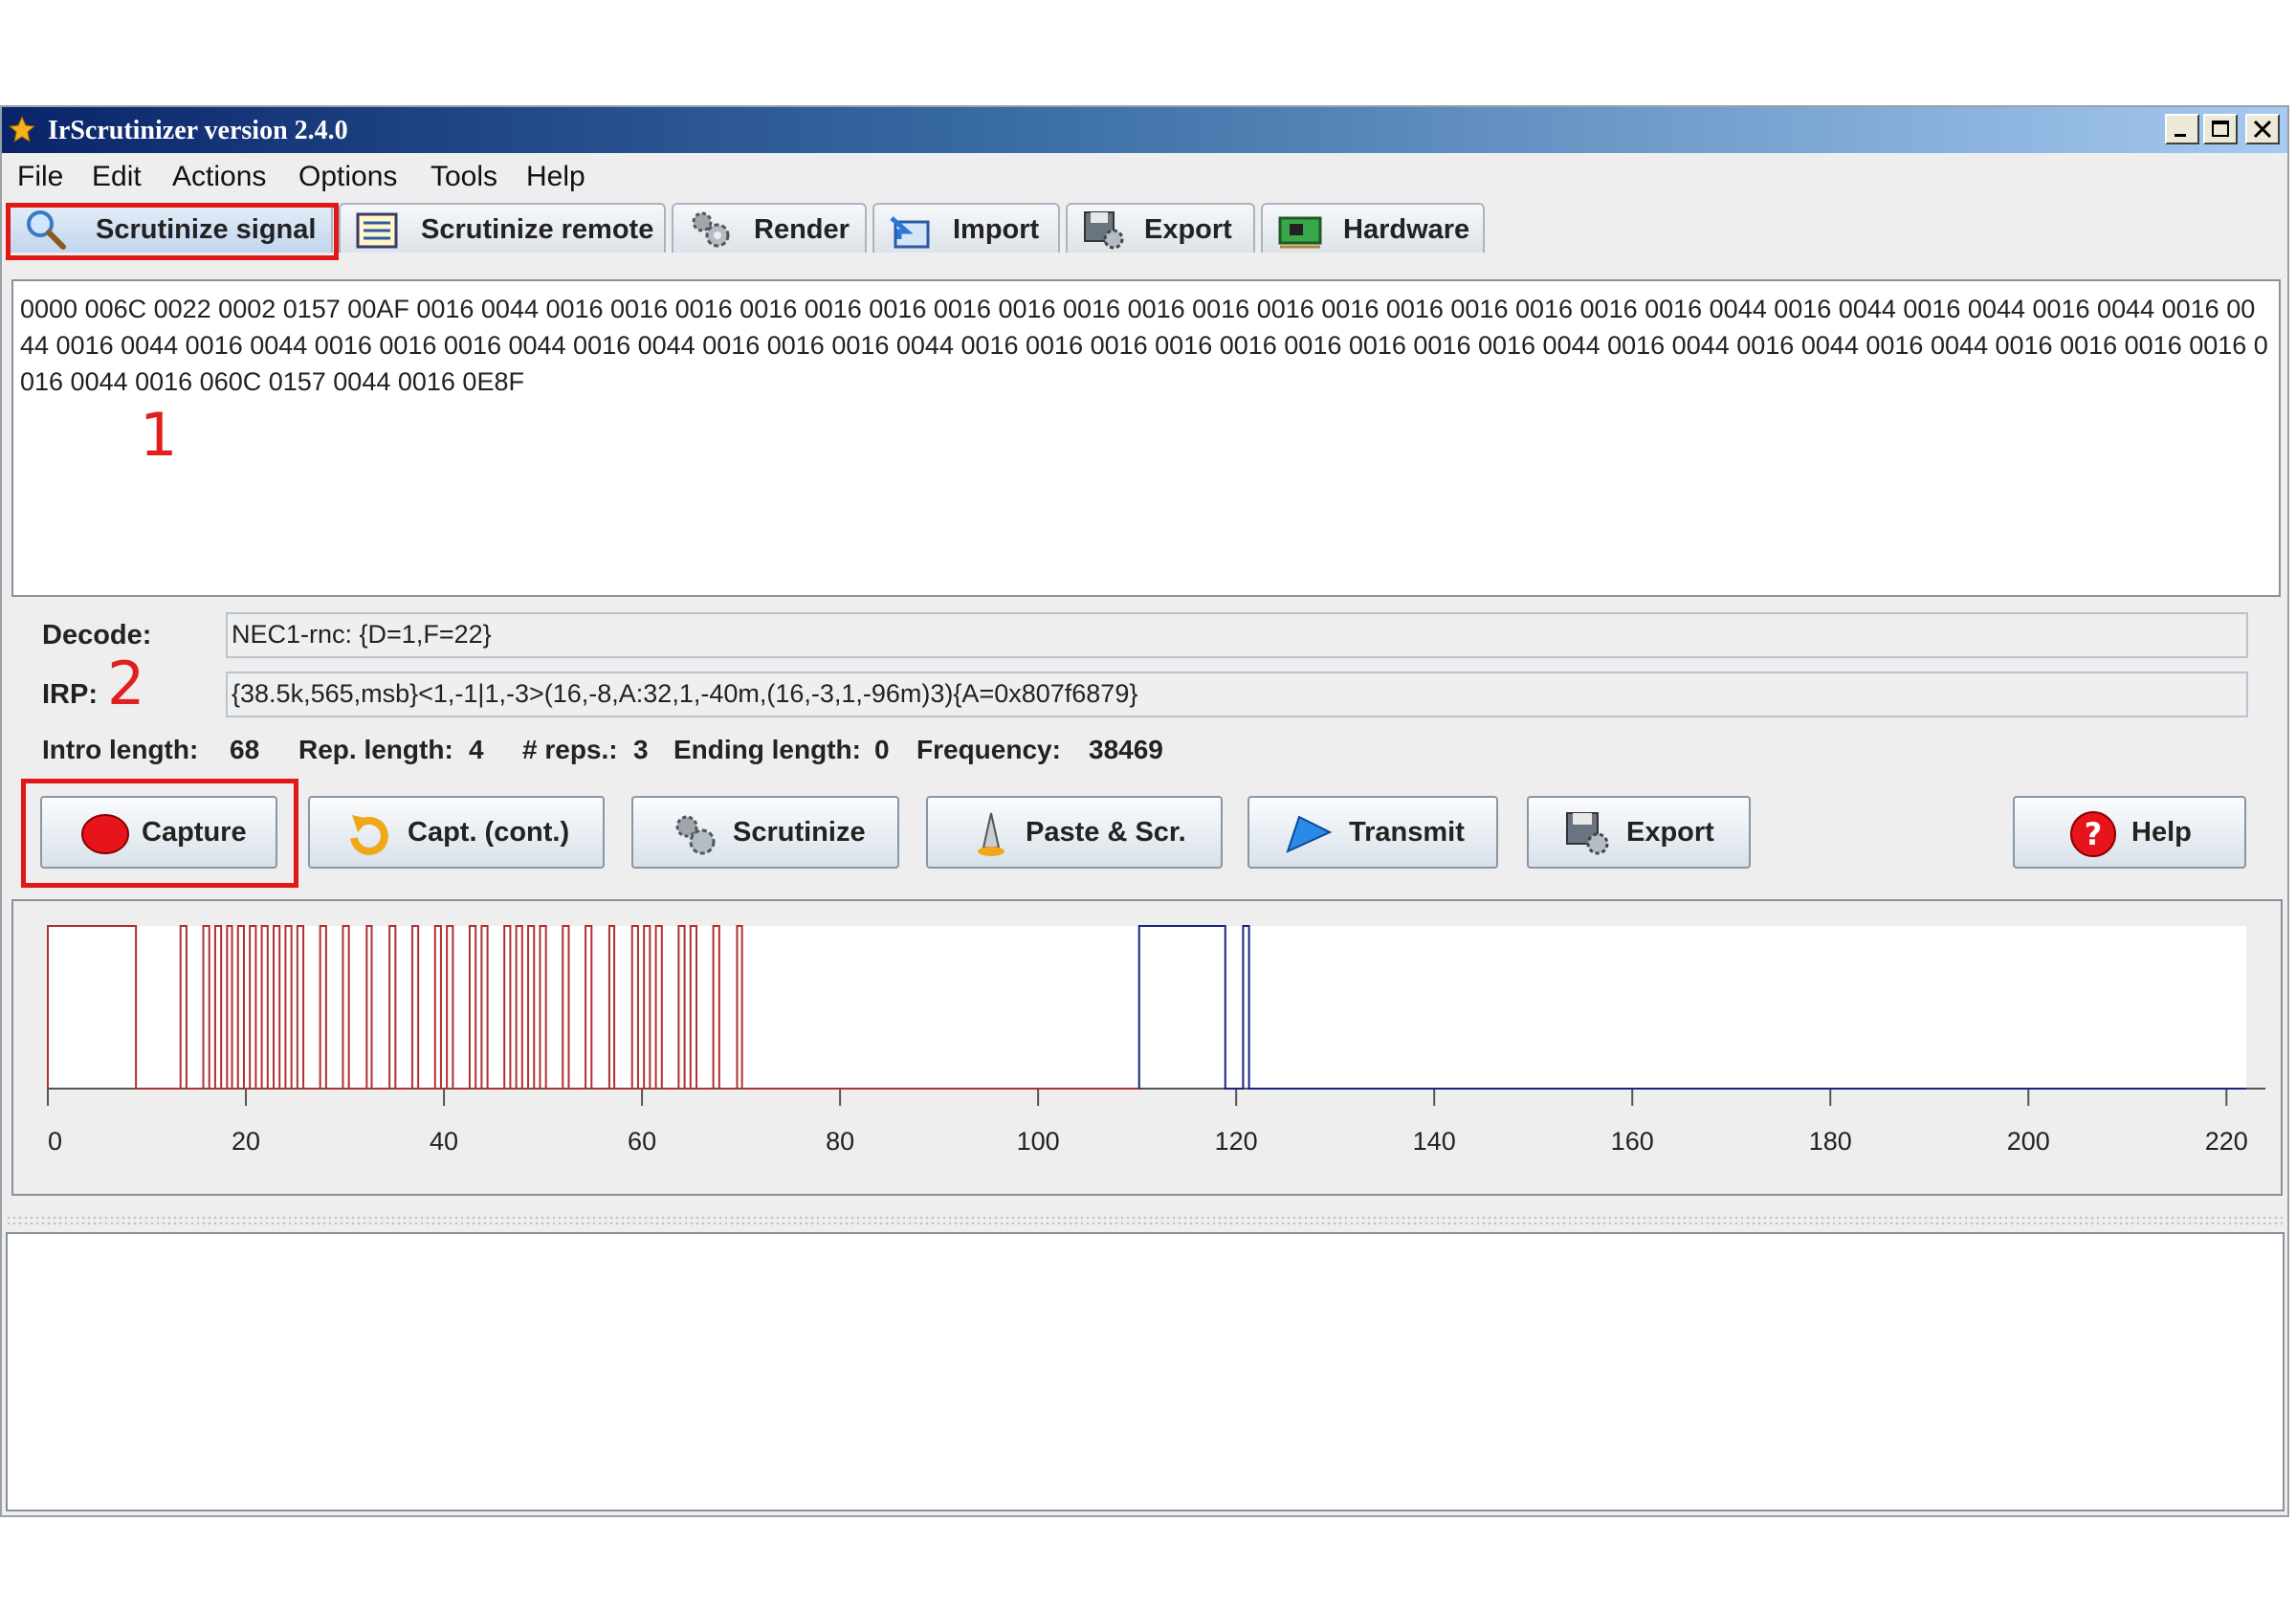  I want to click on hardware-board-icon, so click(1300, 232).